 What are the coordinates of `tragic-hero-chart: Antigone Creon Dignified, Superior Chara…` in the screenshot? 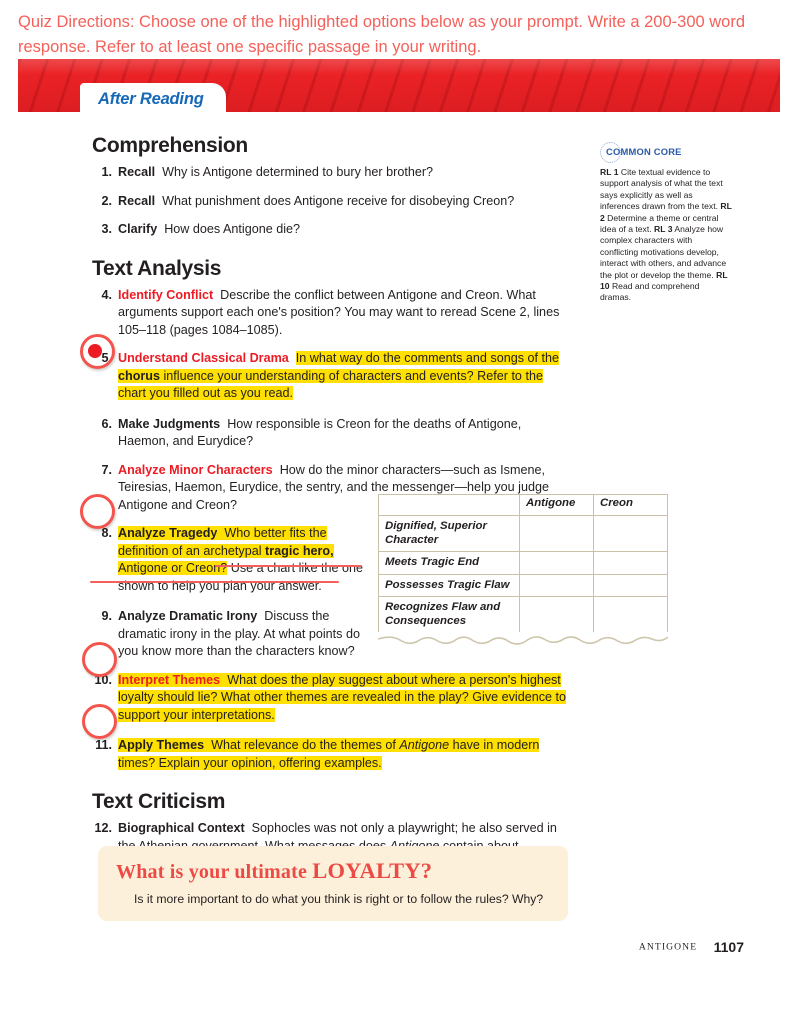 It's located at (523, 571).